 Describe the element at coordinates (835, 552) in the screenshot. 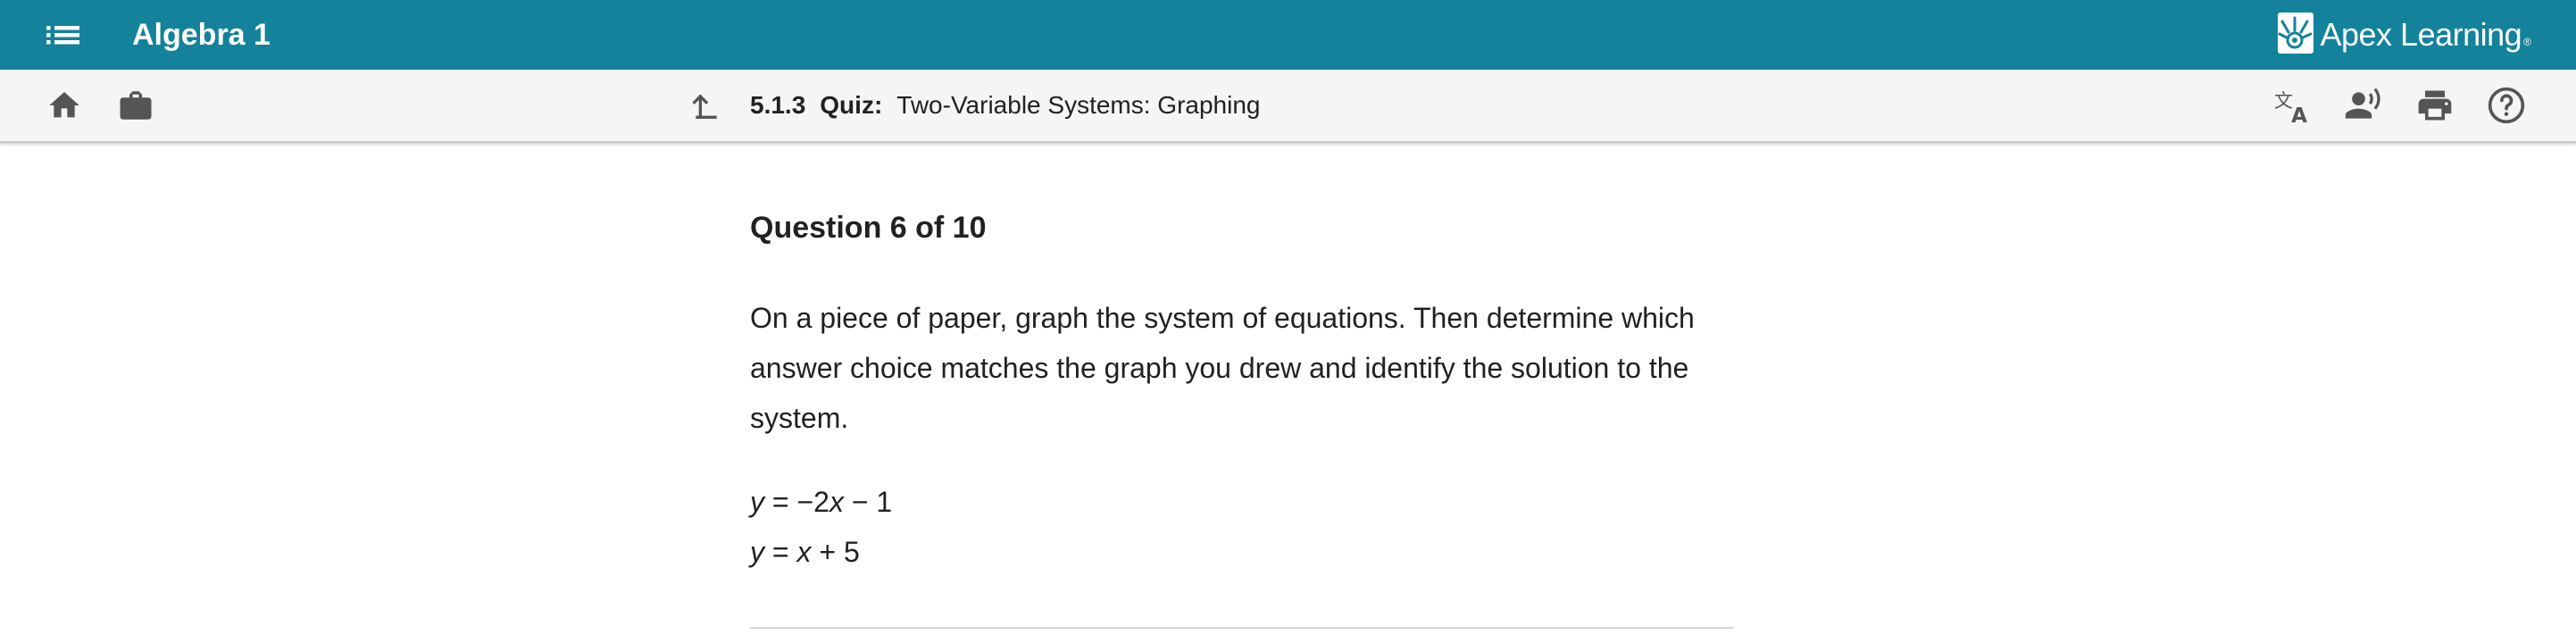

I see `equation-2-rest: + 5` at that location.